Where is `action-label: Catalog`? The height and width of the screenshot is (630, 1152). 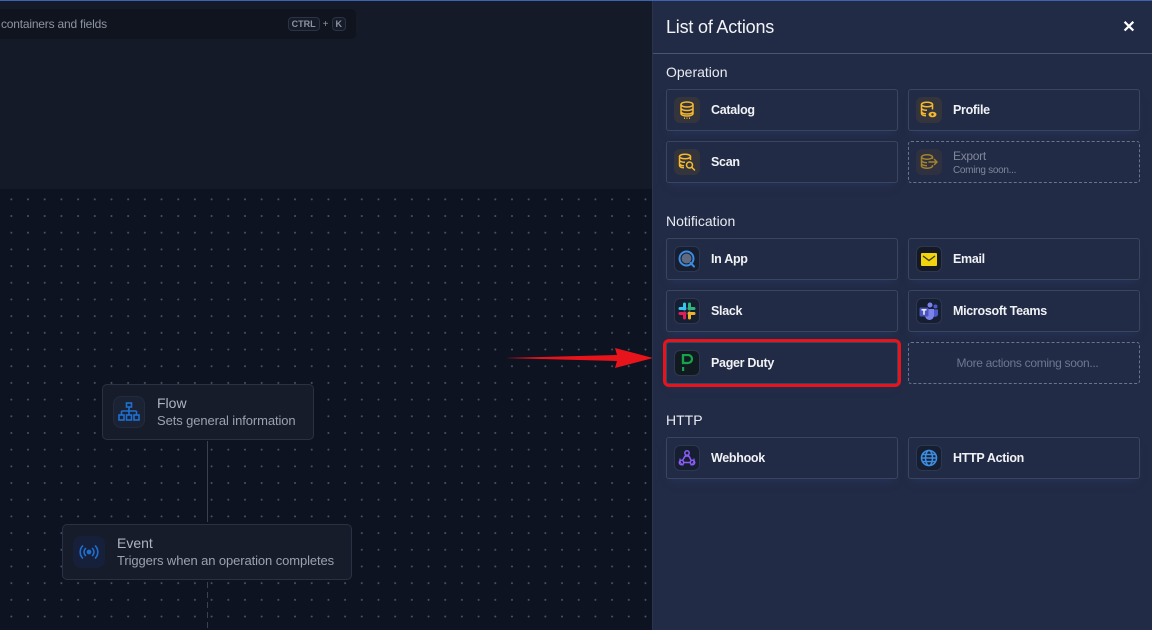
action-label: Catalog is located at coordinates (733, 110).